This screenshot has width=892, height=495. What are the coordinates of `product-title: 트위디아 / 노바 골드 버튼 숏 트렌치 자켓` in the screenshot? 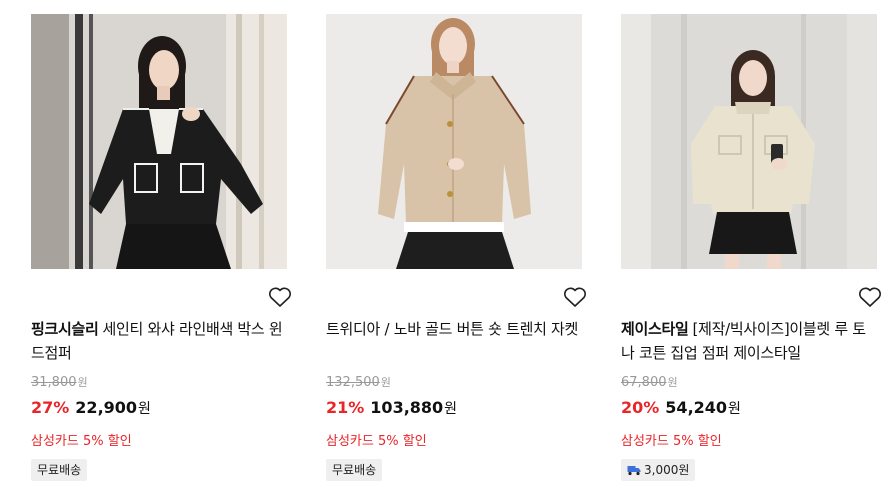 It's located at (455, 329).